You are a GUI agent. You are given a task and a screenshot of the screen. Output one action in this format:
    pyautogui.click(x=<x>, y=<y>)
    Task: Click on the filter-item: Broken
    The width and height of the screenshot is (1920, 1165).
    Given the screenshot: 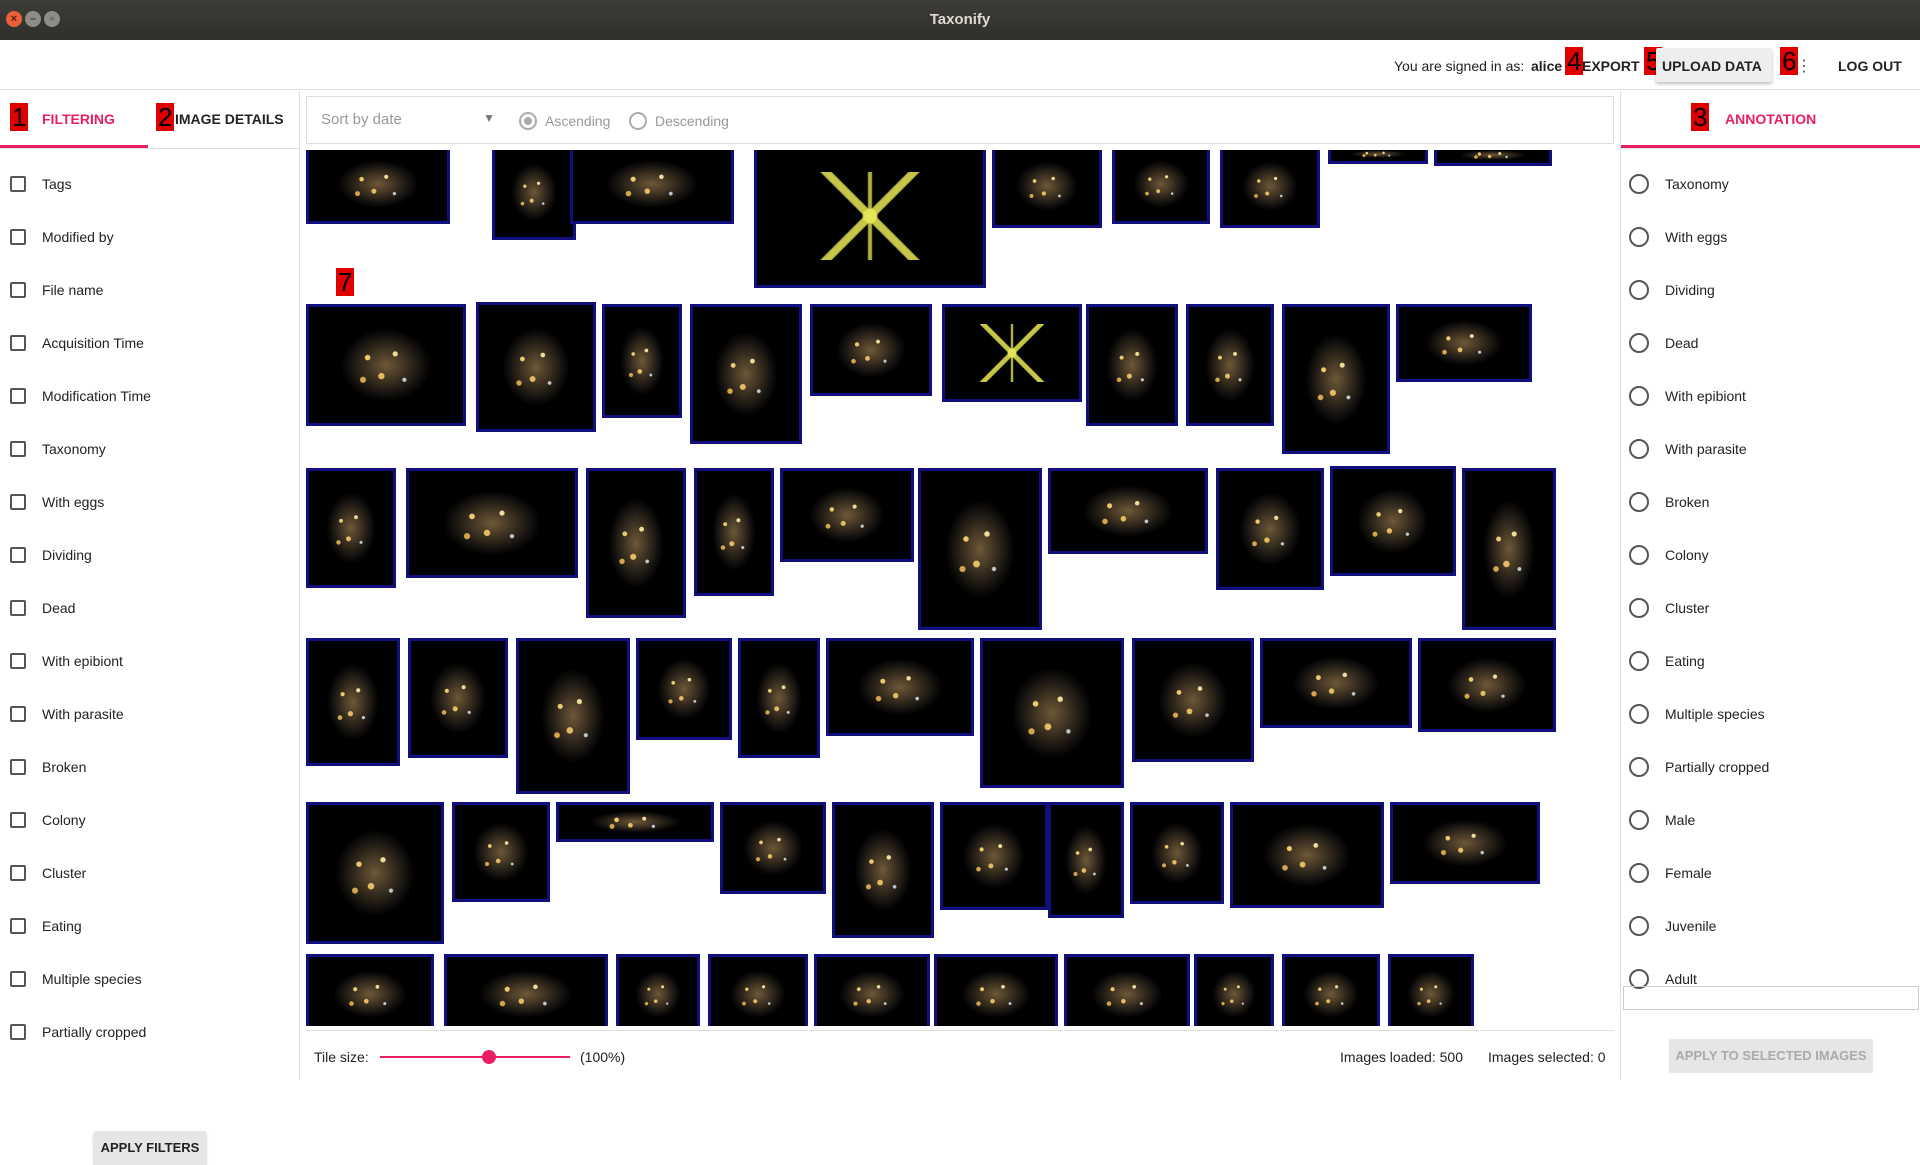 What is the action you would take?
    pyautogui.click(x=48, y=767)
    